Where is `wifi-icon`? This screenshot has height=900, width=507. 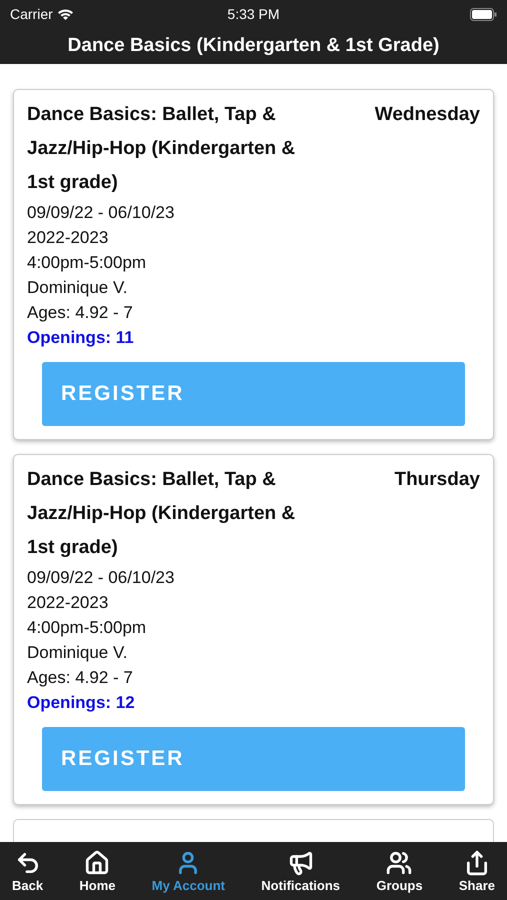
wifi-icon is located at coordinates (65, 14).